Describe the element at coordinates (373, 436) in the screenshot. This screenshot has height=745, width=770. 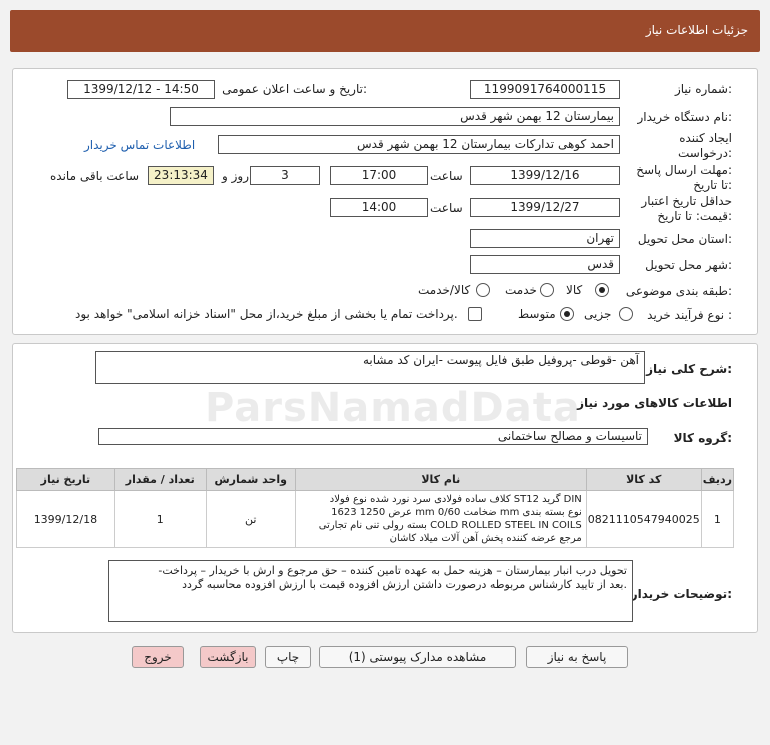
I see `goods-group-field: تاسیسات و مصالح ساختمانی` at that location.